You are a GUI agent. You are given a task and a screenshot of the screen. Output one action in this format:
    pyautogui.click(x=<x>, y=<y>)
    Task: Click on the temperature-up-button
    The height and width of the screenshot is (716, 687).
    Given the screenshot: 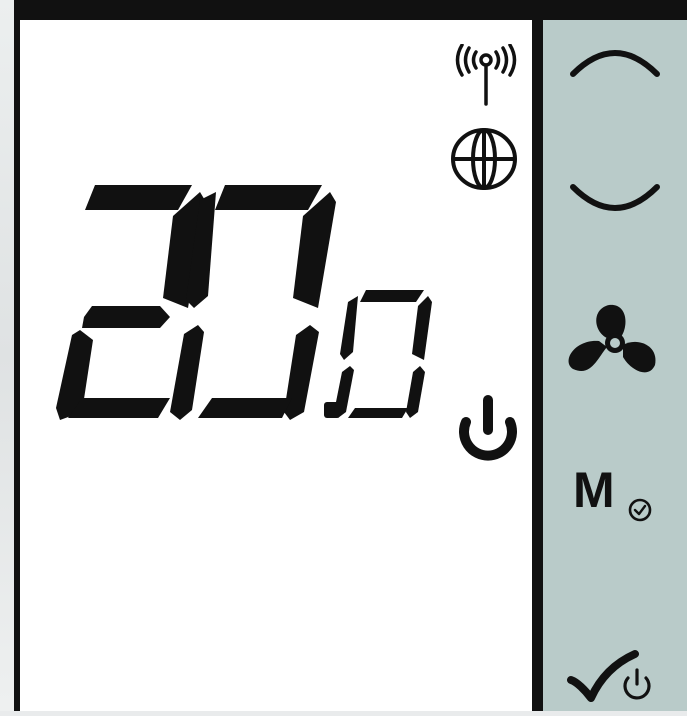 What is the action you would take?
    pyautogui.click(x=615, y=65)
    